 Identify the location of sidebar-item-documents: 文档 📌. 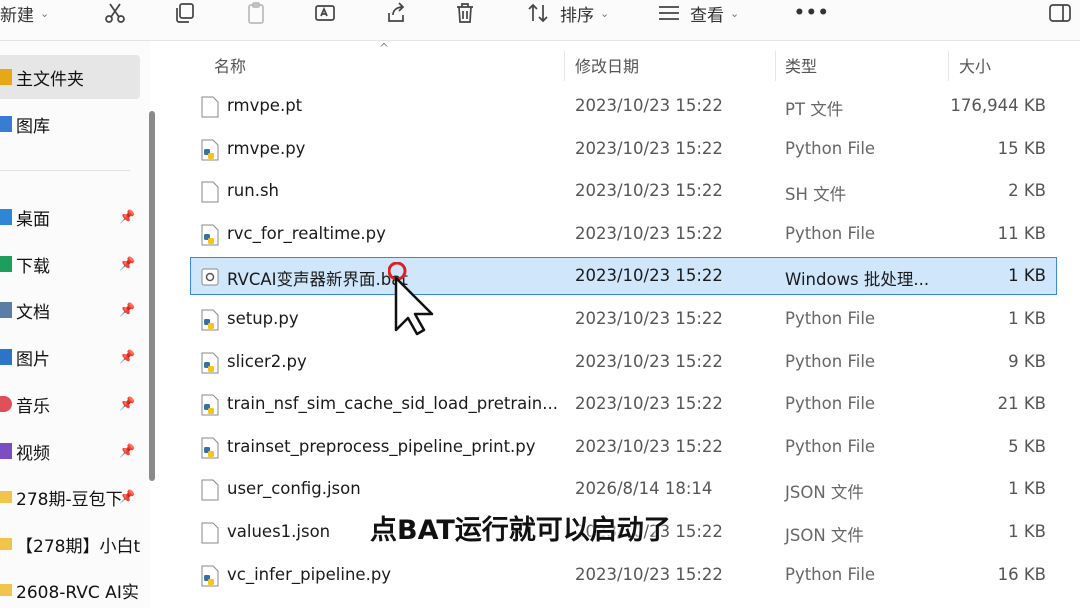
(70, 310).